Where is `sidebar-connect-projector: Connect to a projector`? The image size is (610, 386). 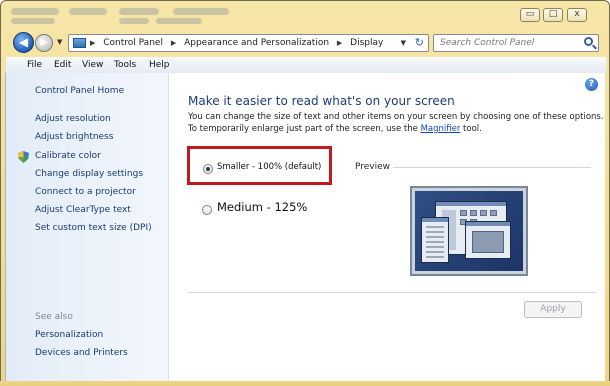
sidebar-connect-projector: Connect to a projector is located at coordinates (85, 192).